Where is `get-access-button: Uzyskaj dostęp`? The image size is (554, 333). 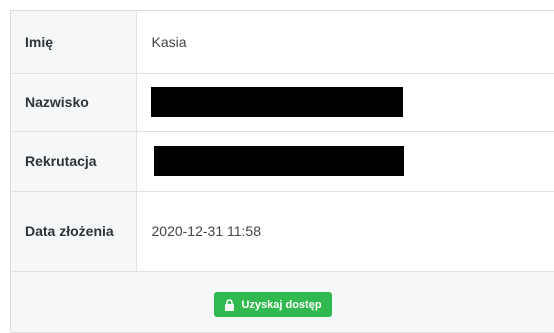 get-access-button: Uzyskaj dostęp is located at coordinates (273, 304).